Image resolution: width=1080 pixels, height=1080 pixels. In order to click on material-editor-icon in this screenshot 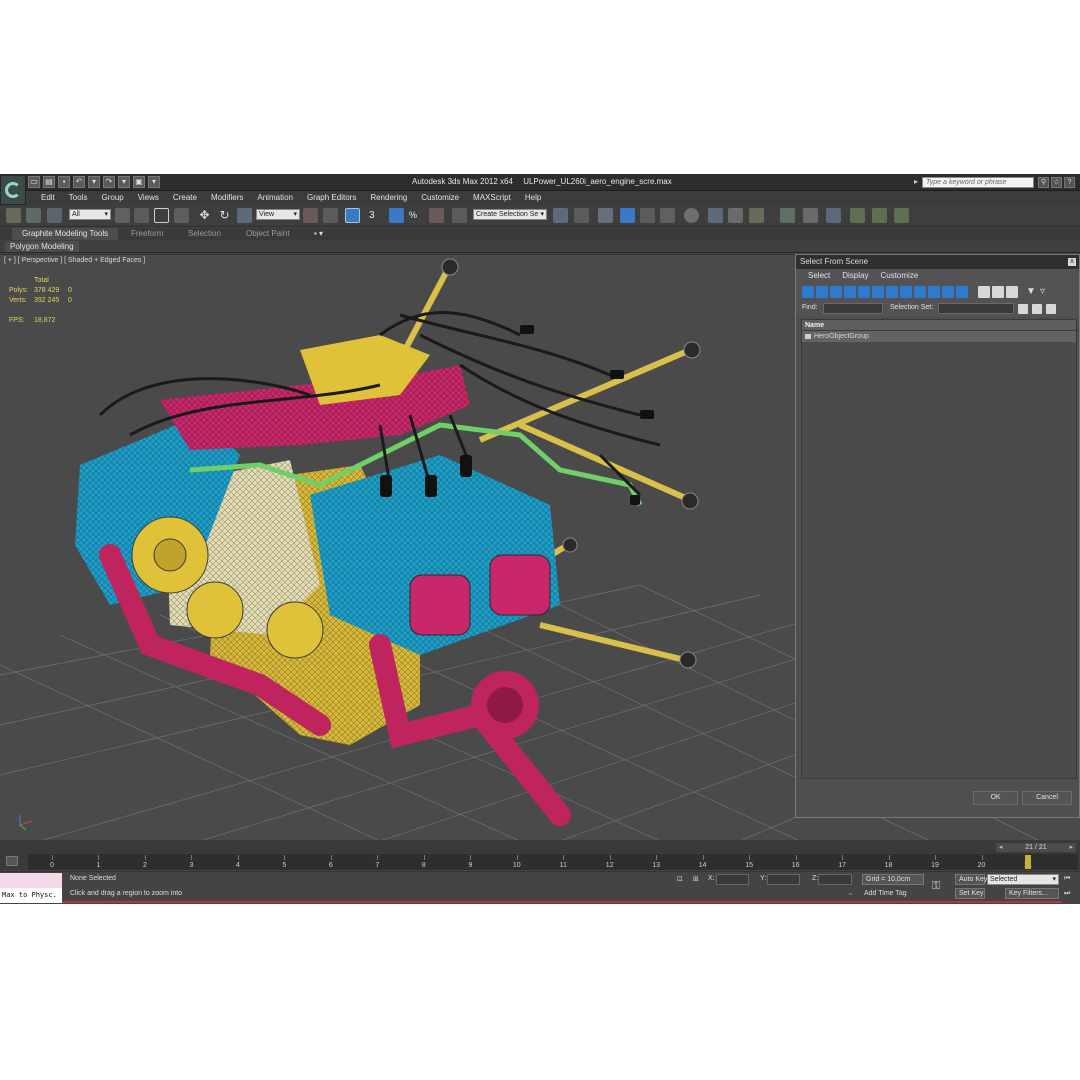, I will do `click(691, 215)`.